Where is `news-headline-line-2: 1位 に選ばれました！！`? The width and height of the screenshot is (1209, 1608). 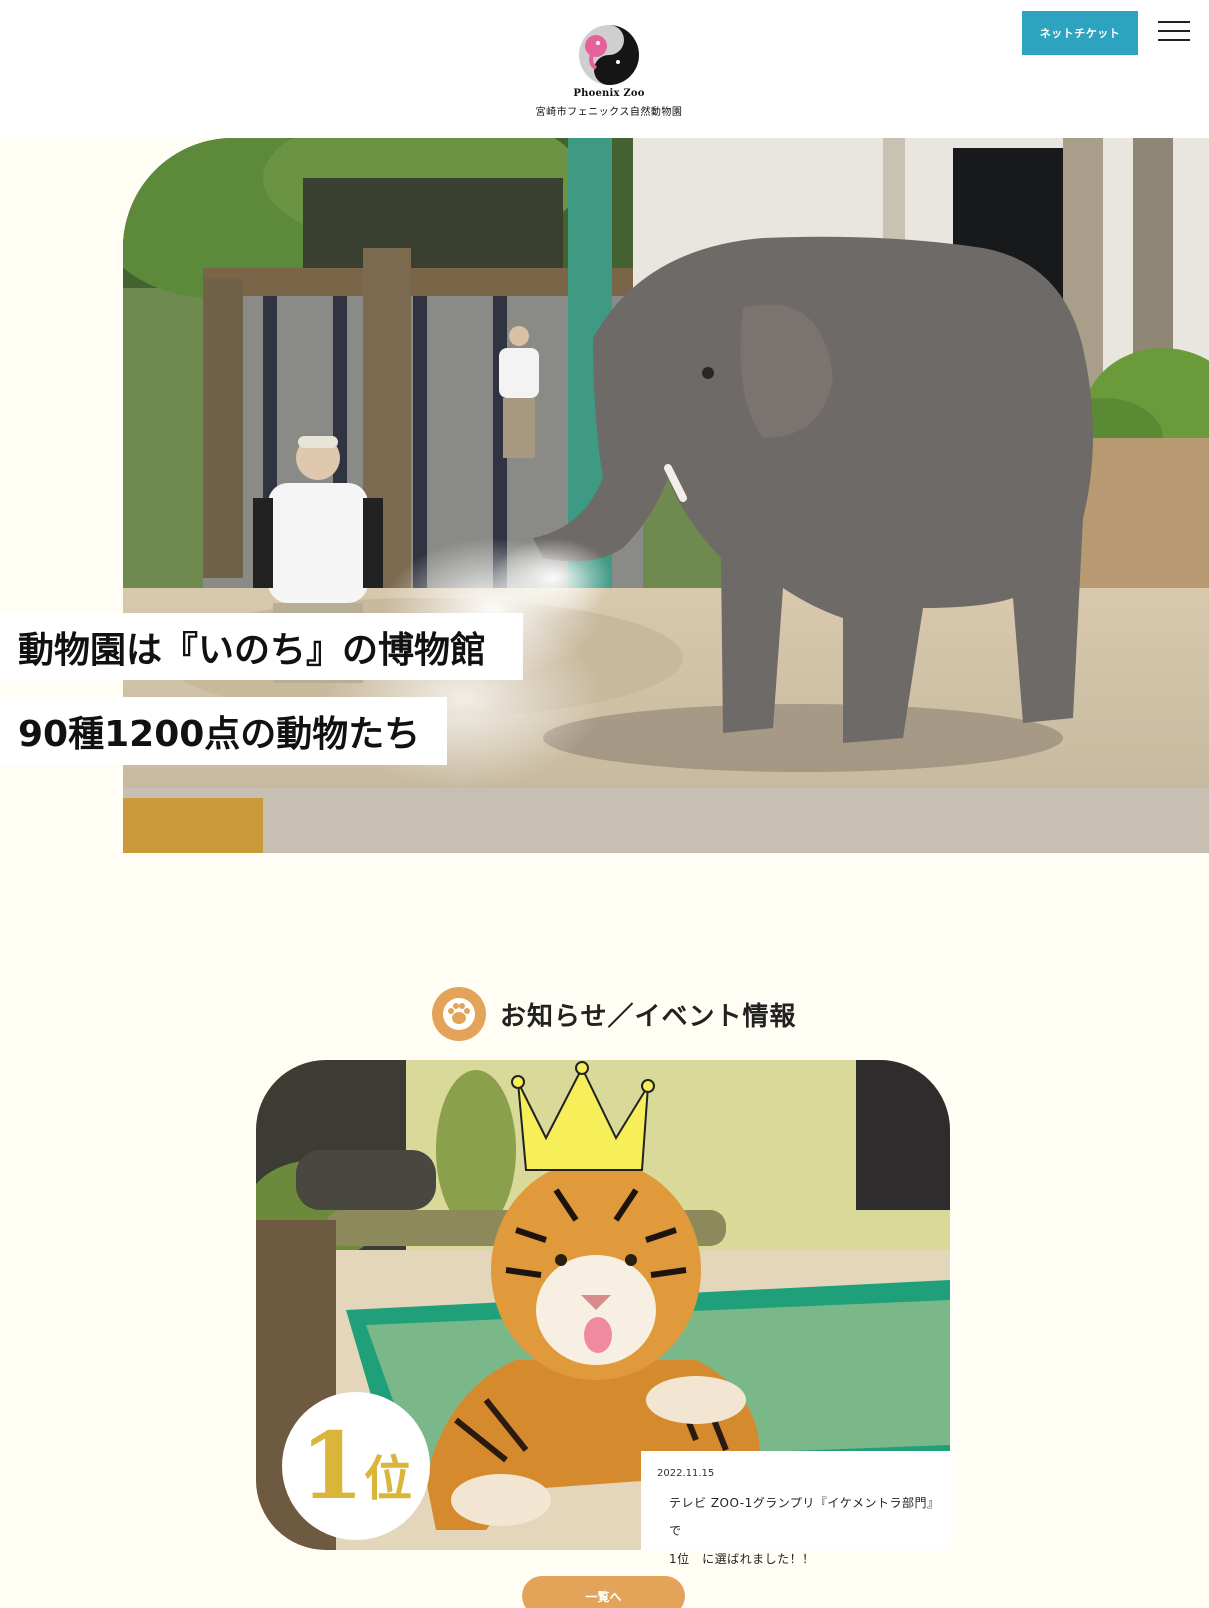 news-headline-line-2: 1位 に選ばれました！！ is located at coordinates (742, 1559).